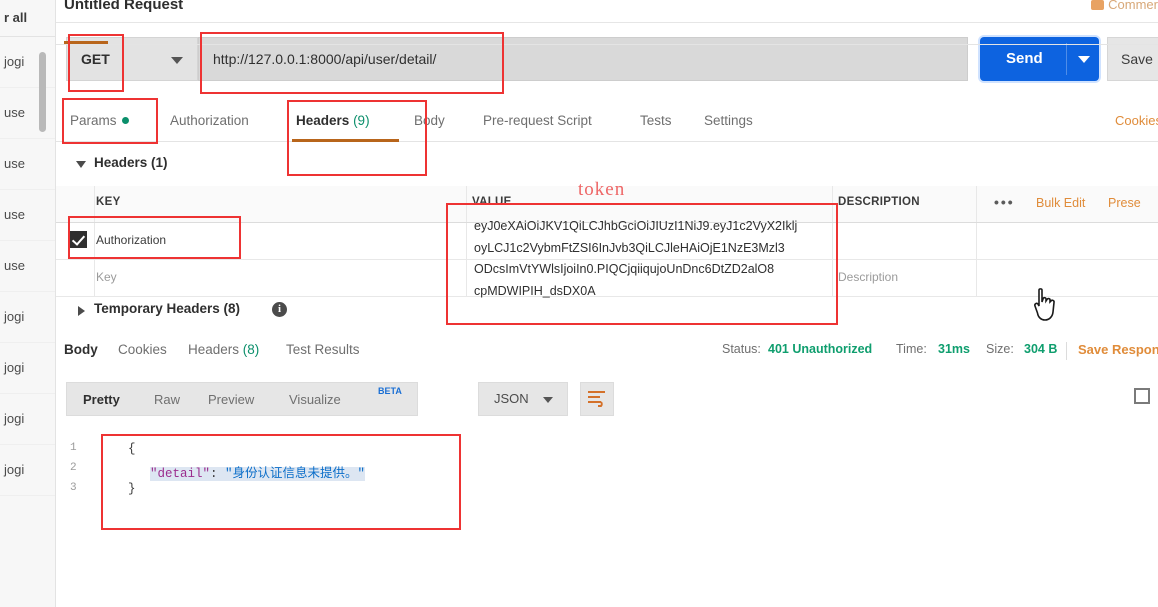 The image size is (1158, 607). What do you see at coordinates (167, 308) in the screenshot?
I see `temporary-headers-label: Temporary Headers (8)` at bounding box center [167, 308].